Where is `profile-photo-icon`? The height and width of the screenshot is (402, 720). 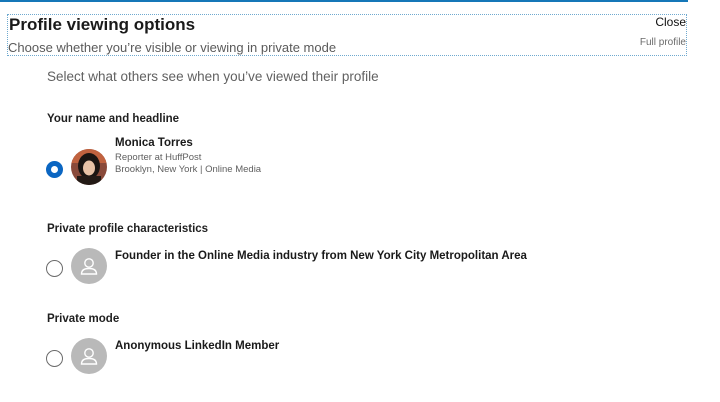 profile-photo-icon is located at coordinates (89, 167).